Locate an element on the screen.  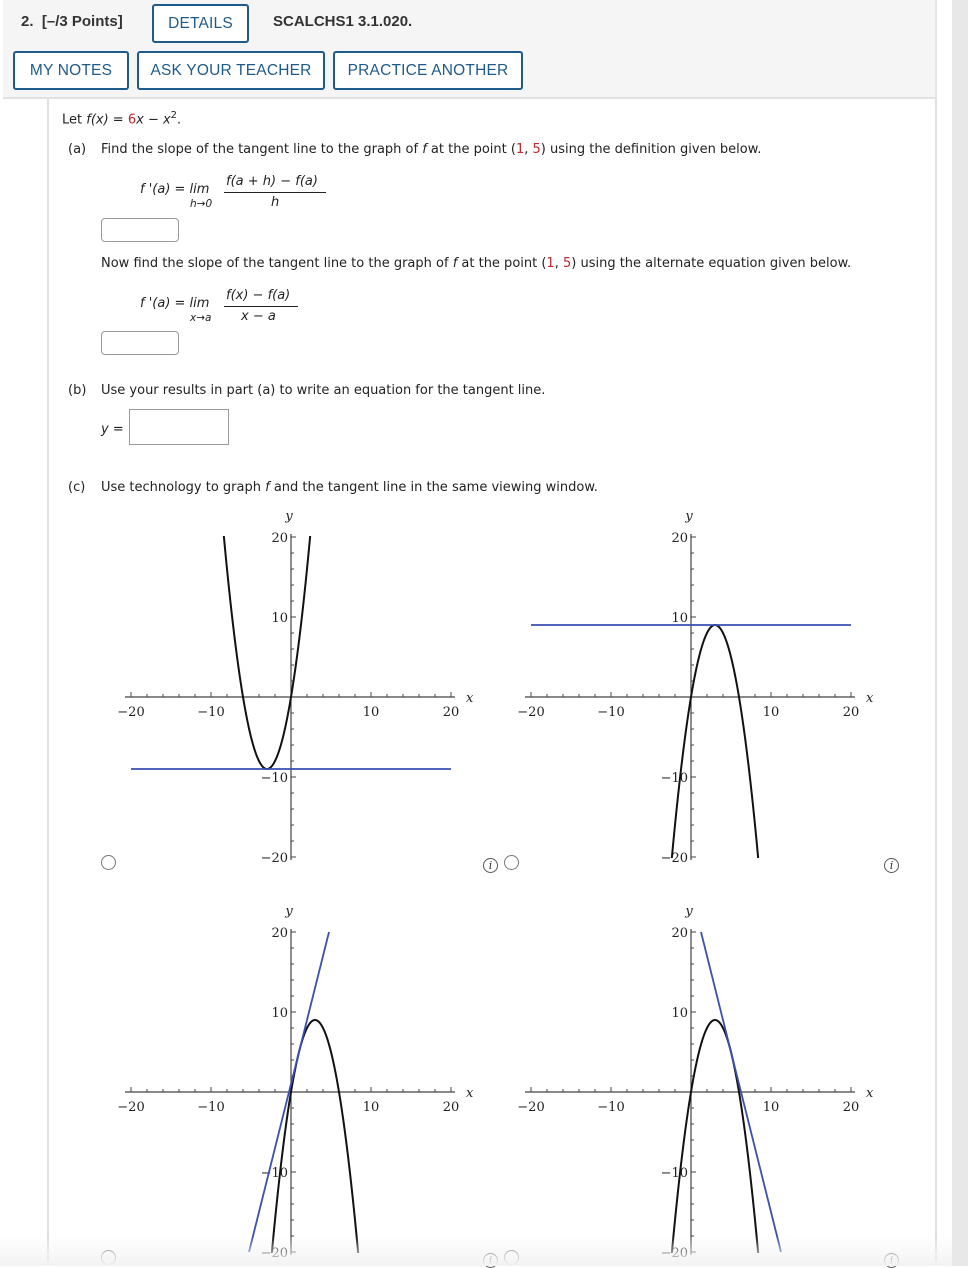
option-3: −20 −10 10 20 20 10 −10 −20 x y is located at coordinates (295, 1082).